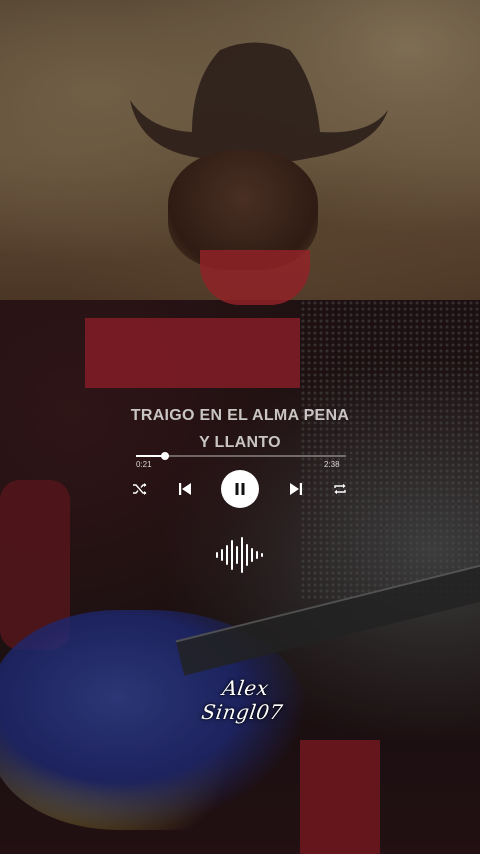 The height and width of the screenshot is (854, 480). I want to click on song-title-line-1: TRAIGO EN EL ALMA PENA, so click(240, 415).